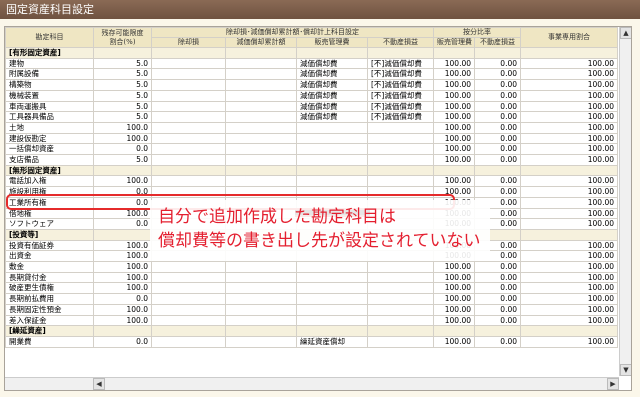 The width and height of the screenshot is (640, 397). I want to click on section-row: [無形固定資産], so click(311, 170).